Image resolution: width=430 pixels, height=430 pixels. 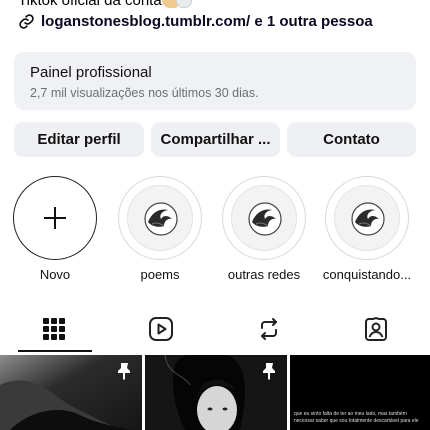 I want to click on plus-icon, so click(x=55, y=218).